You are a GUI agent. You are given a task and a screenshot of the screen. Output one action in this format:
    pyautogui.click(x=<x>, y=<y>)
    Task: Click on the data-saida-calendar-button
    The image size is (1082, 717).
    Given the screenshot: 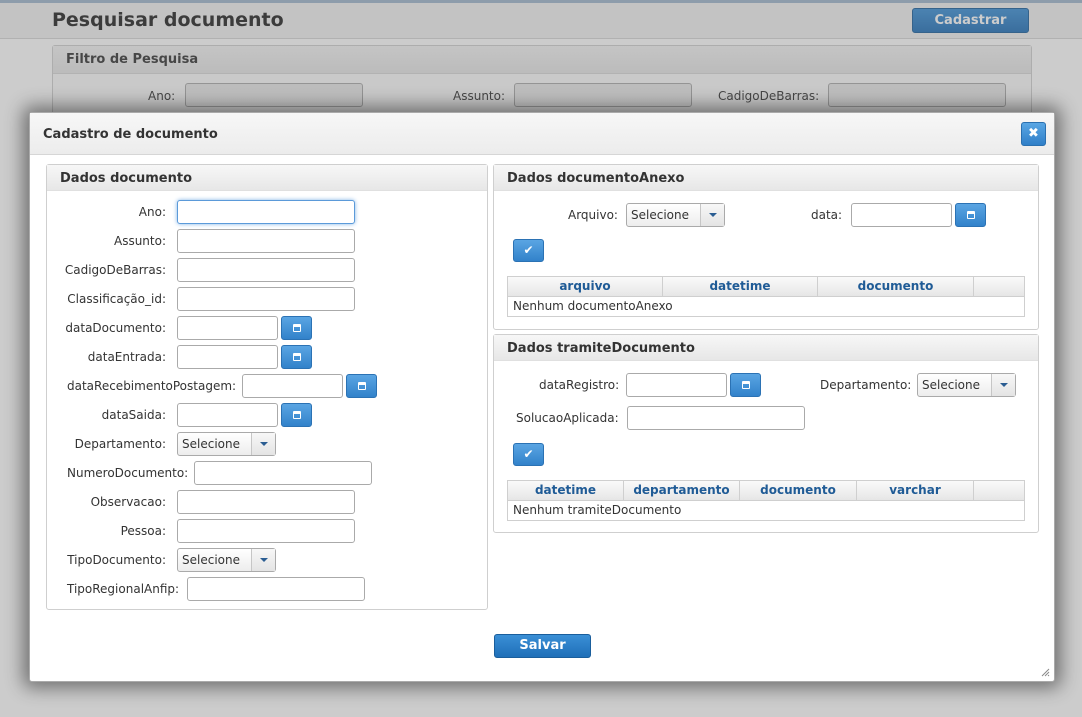 What is the action you would take?
    pyautogui.click(x=296, y=415)
    